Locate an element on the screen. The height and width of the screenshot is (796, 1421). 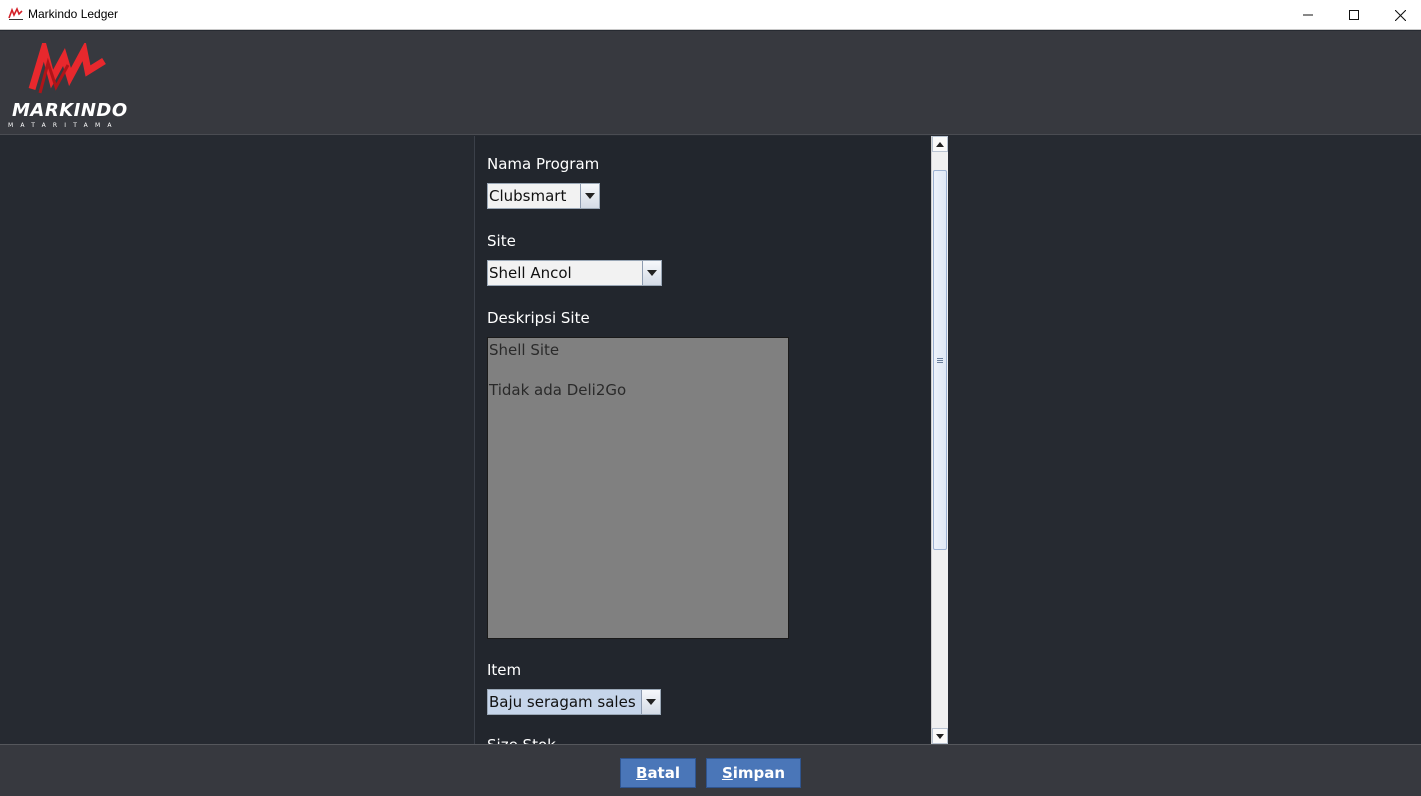
footer-bar: Batal Simpan is located at coordinates (710, 770).